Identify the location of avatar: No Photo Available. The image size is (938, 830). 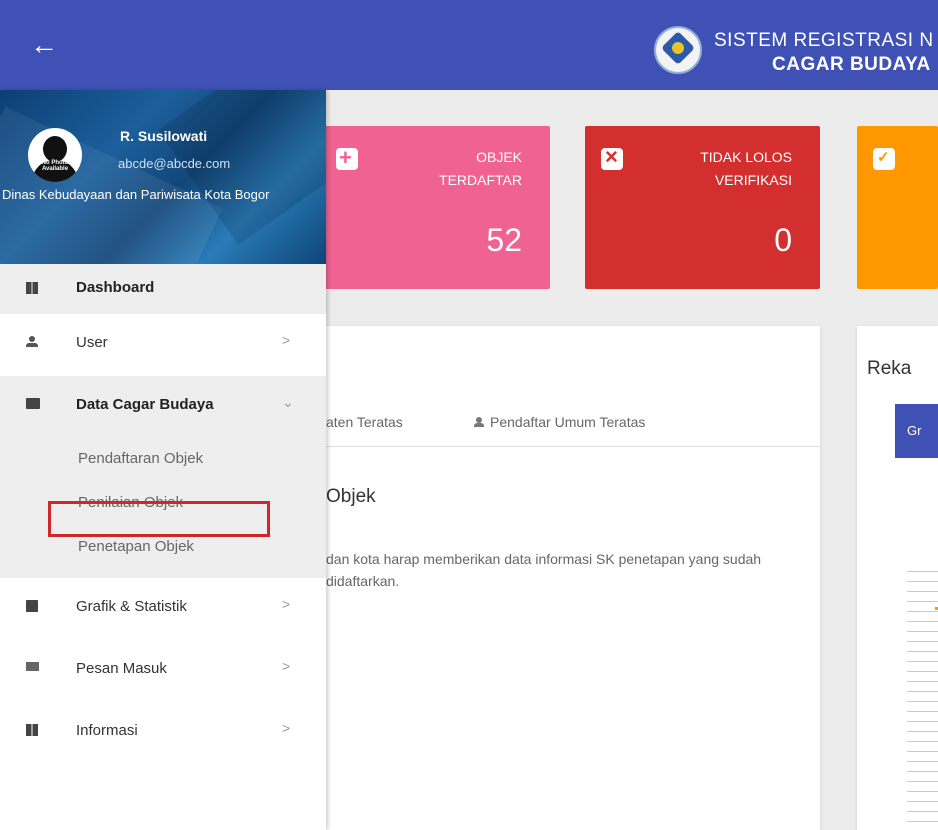
(55, 155).